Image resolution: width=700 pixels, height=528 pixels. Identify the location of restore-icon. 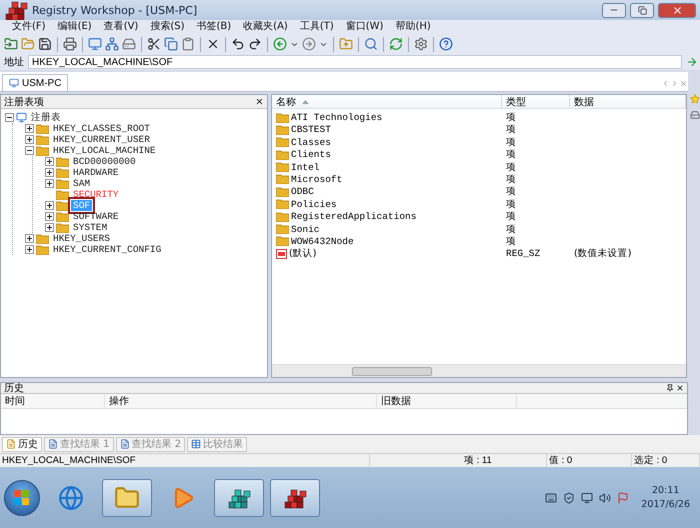
(642, 10).